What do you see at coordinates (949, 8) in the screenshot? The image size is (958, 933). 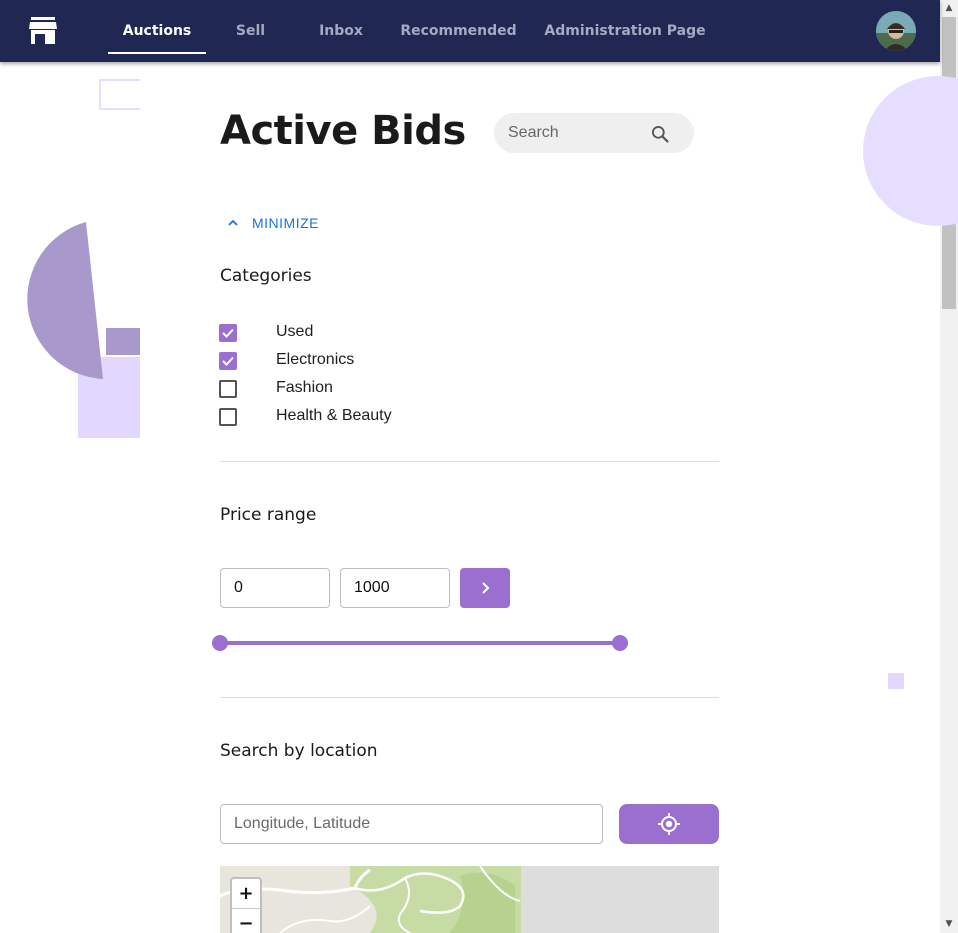 I see `scroll-up-icon: ▲` at bounding box center [949, 8].